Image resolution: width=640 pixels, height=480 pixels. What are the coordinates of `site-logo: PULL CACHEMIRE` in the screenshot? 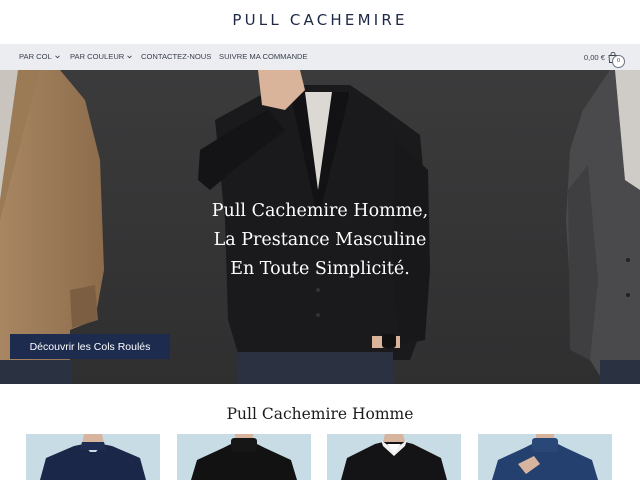 It's located at (320, 20).